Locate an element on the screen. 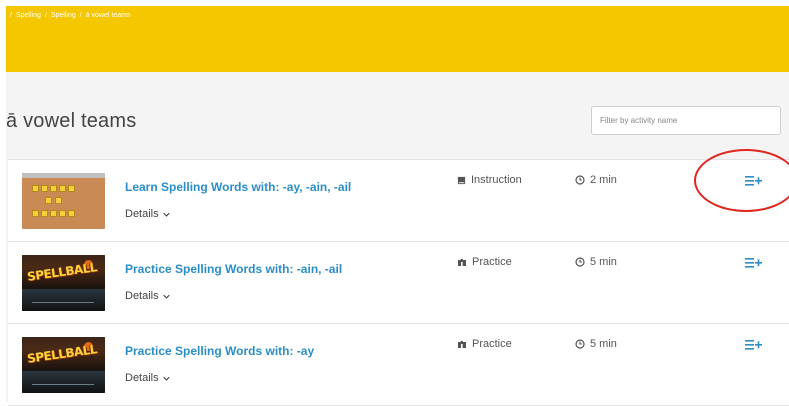  activity-title-link: Practice Spelling Words with: -ay is located at coordinates (219, 351).